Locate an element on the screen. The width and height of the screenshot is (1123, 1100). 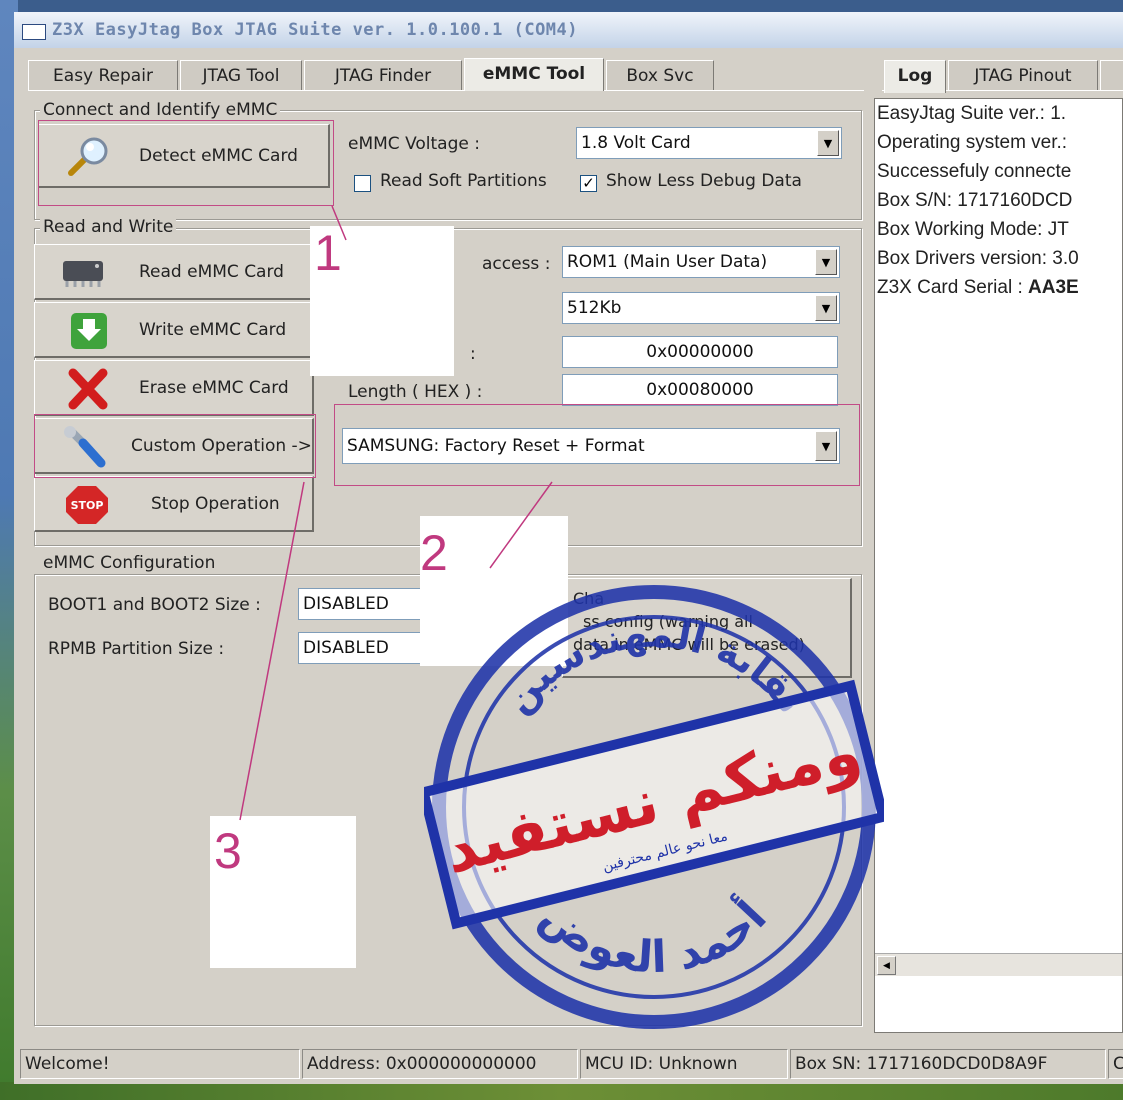
svg-text: أحمد العوض is located at coordinates (654, 936).